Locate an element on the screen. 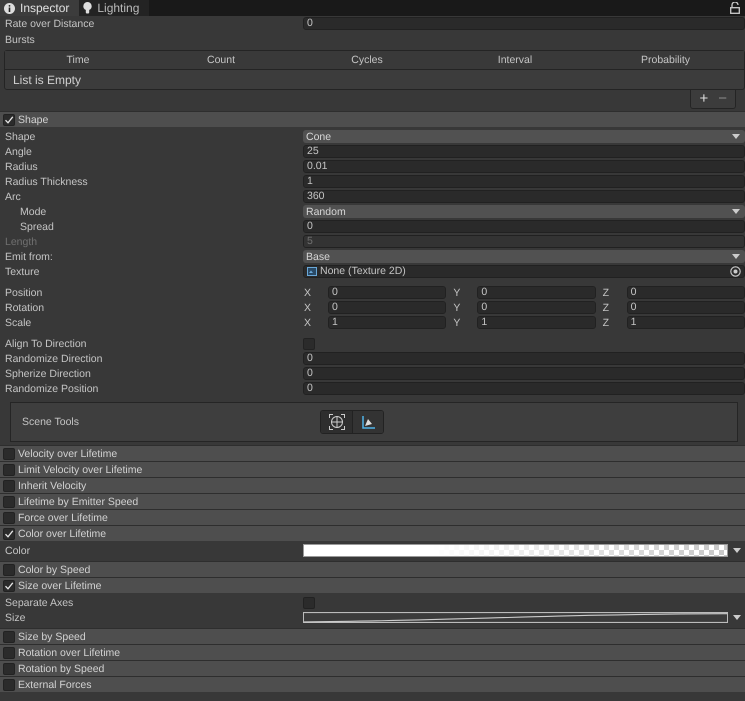 The width and height of the screenshot is (745, 701). shape-edit-button is located at coordinates (367, 422).